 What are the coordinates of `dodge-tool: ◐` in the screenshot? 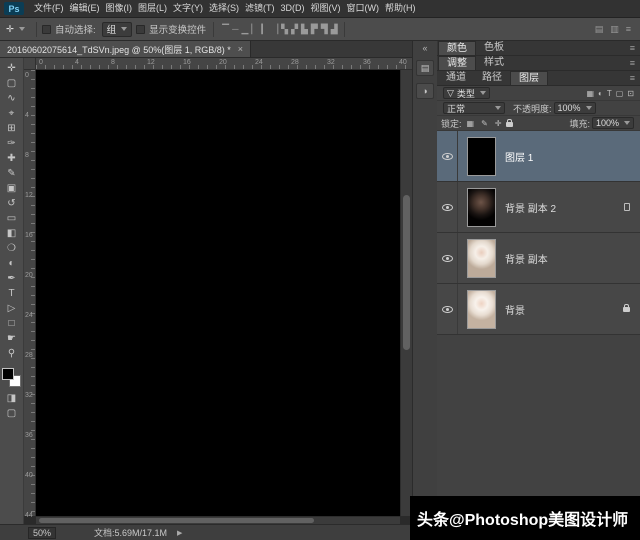 It's located at (12, 263).